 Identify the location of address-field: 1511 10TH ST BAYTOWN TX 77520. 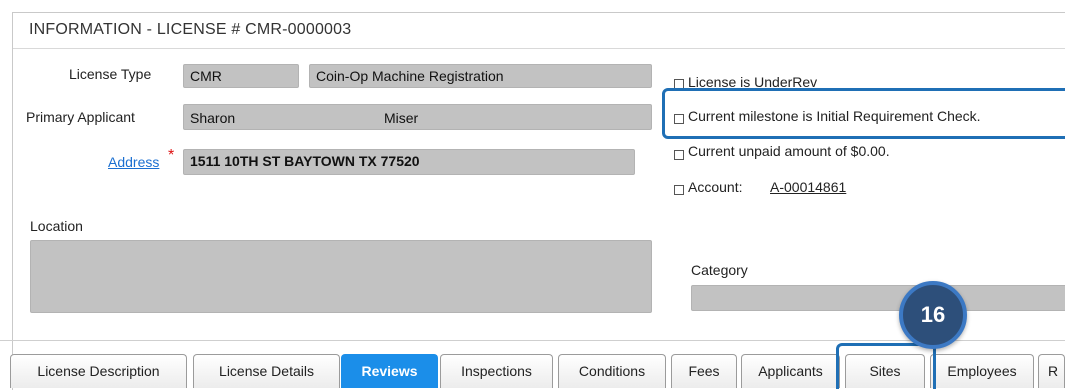
(409, 162).